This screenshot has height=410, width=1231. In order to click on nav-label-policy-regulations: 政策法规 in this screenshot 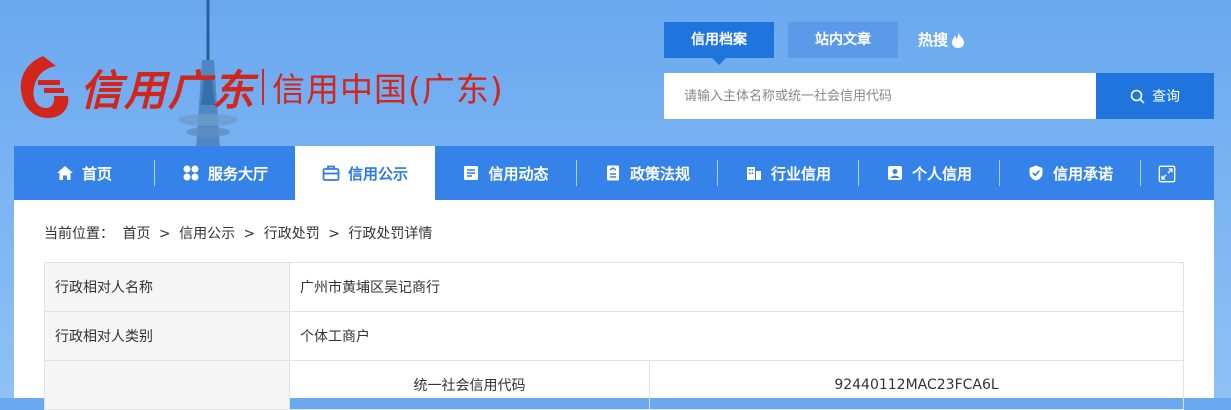, I will do `click(659, 173)`.